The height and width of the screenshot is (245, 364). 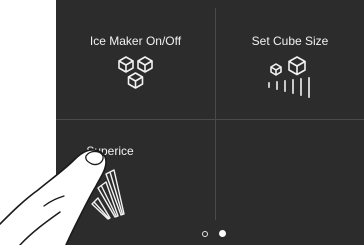 What do you see at coordinates (135, 72) in the screenshot?
I see `ice-cubes-icon` at bounding box center [135, 72].